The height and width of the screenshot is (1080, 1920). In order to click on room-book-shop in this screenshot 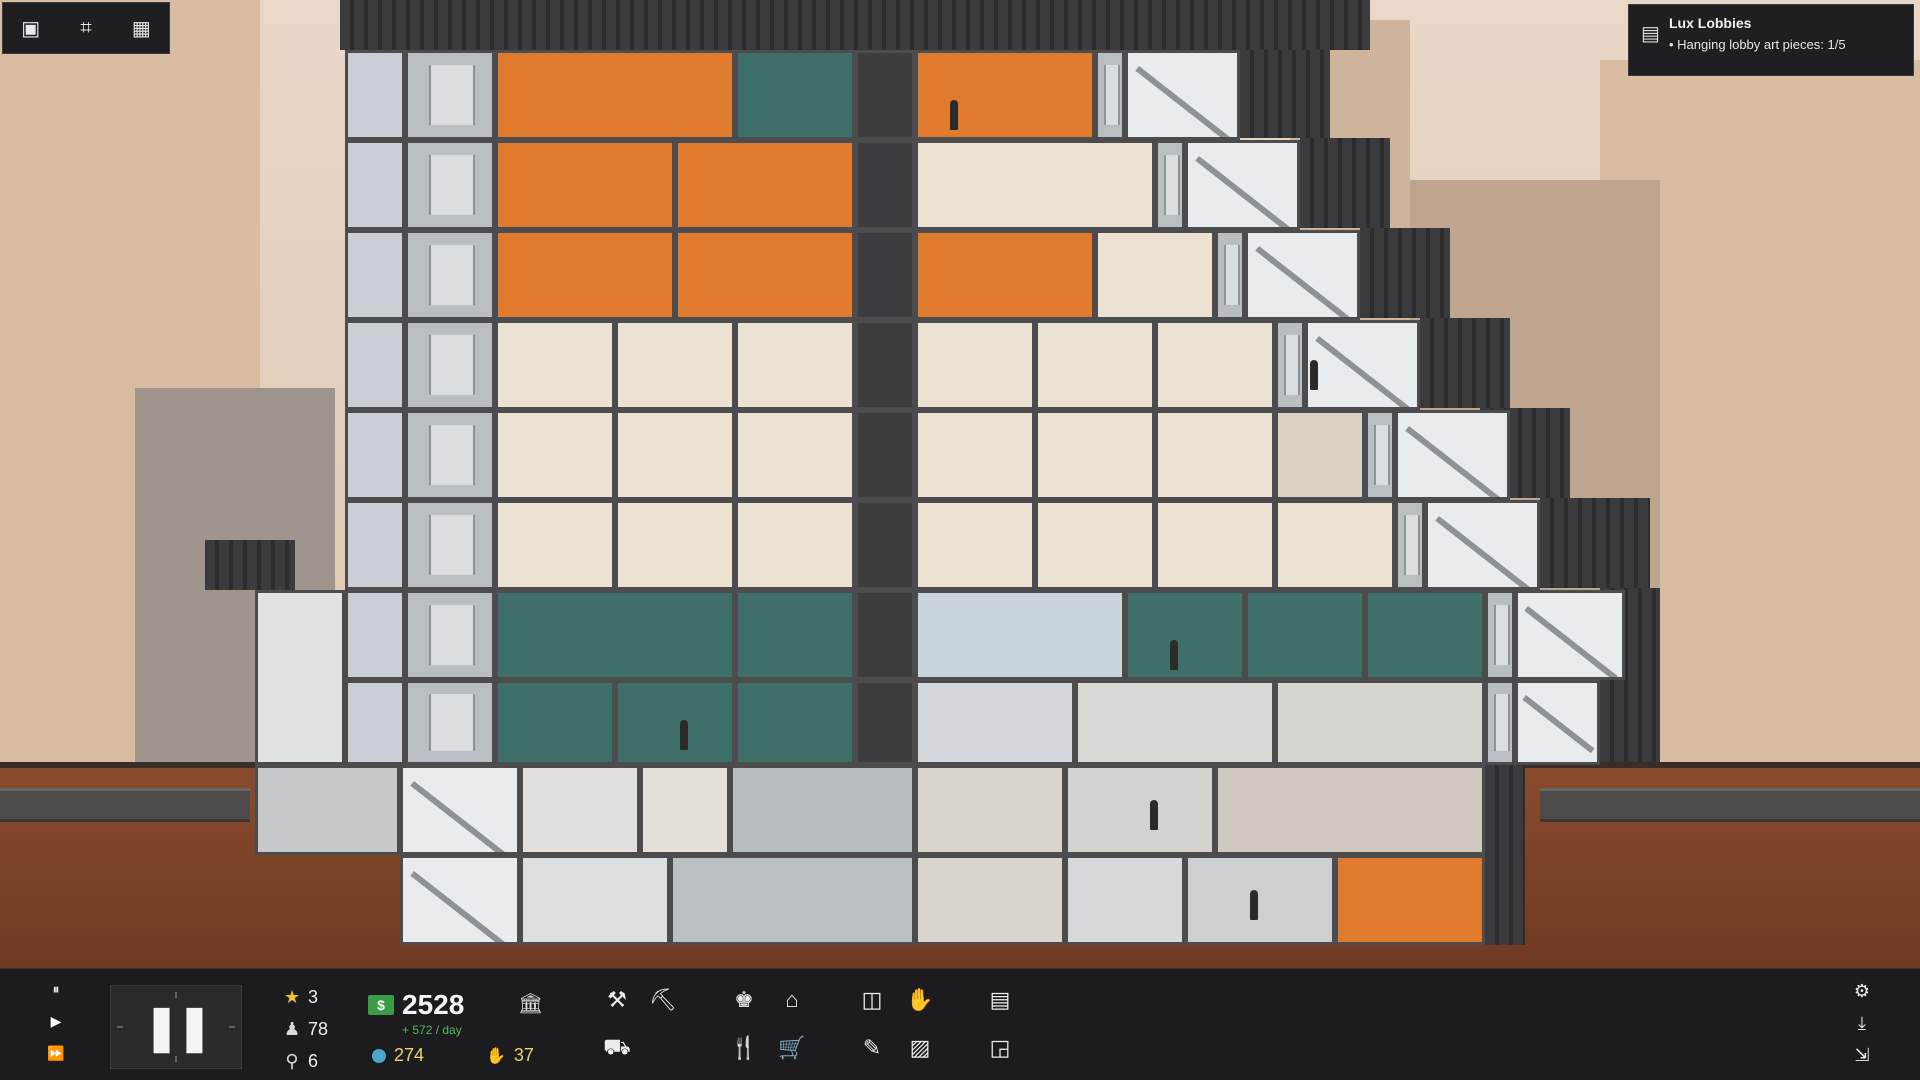, I will do `click(1380, 722)`.